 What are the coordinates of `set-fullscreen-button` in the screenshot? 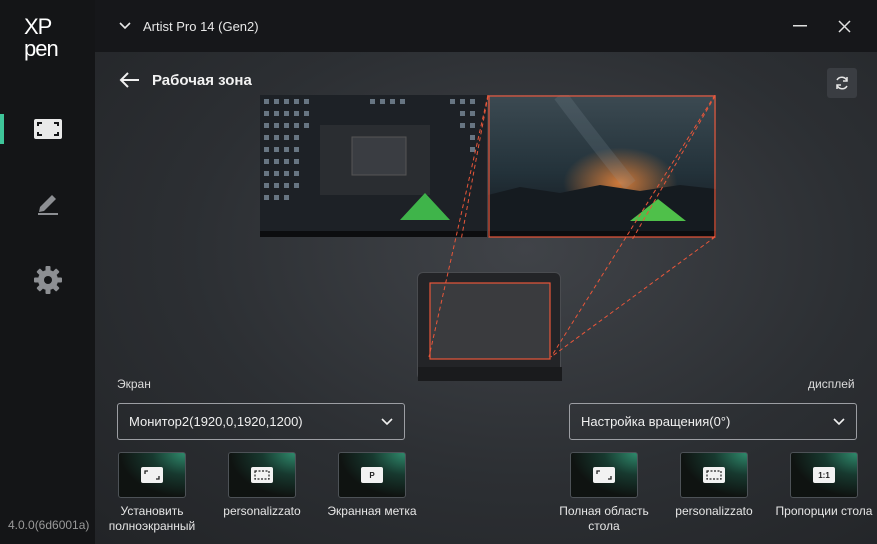 It's located at (152, 475).